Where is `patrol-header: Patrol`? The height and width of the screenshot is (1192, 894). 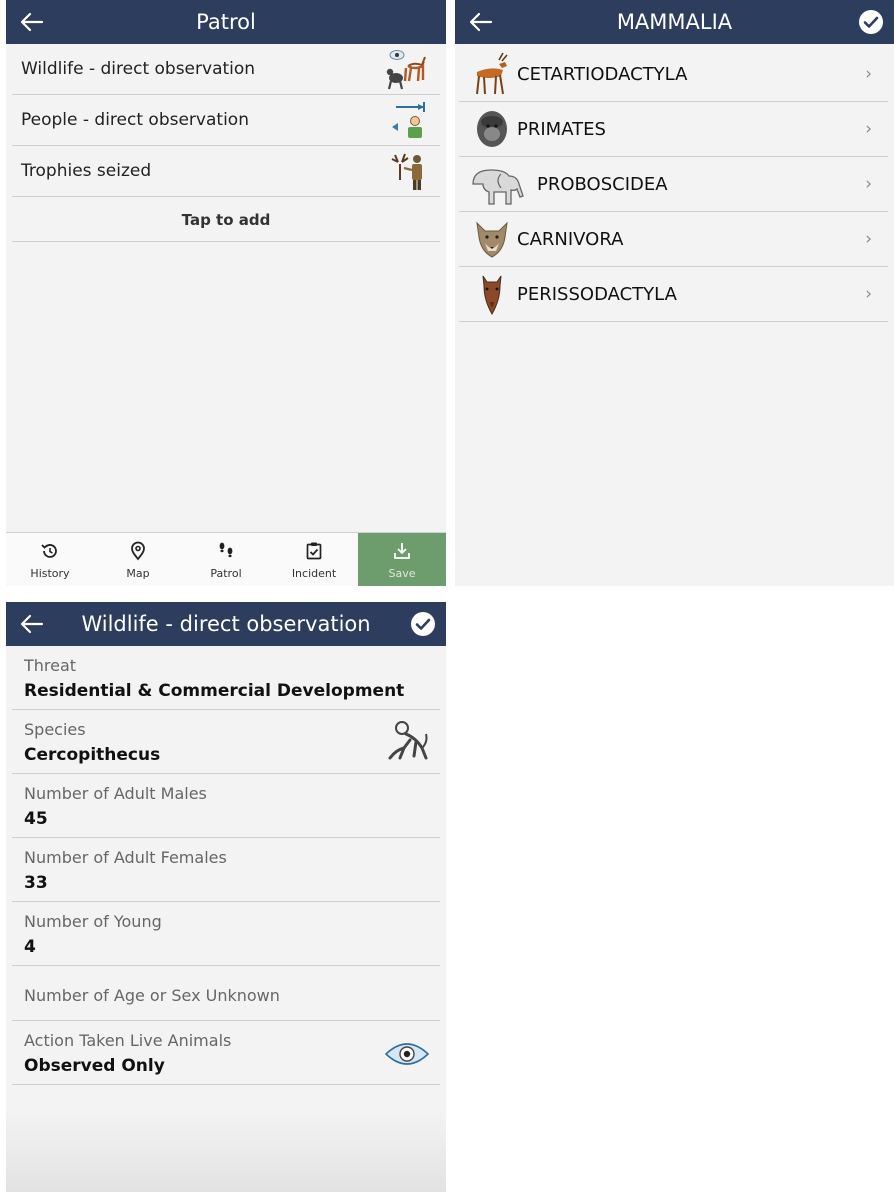
patrol-header: Patrol is located at coordinates (226, 22).